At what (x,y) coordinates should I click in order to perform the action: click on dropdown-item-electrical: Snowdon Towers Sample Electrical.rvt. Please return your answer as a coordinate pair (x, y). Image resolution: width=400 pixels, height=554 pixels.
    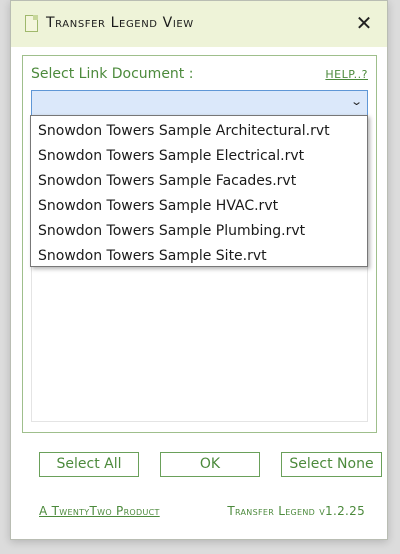
    Looking at the image, I should click on (199, 156).